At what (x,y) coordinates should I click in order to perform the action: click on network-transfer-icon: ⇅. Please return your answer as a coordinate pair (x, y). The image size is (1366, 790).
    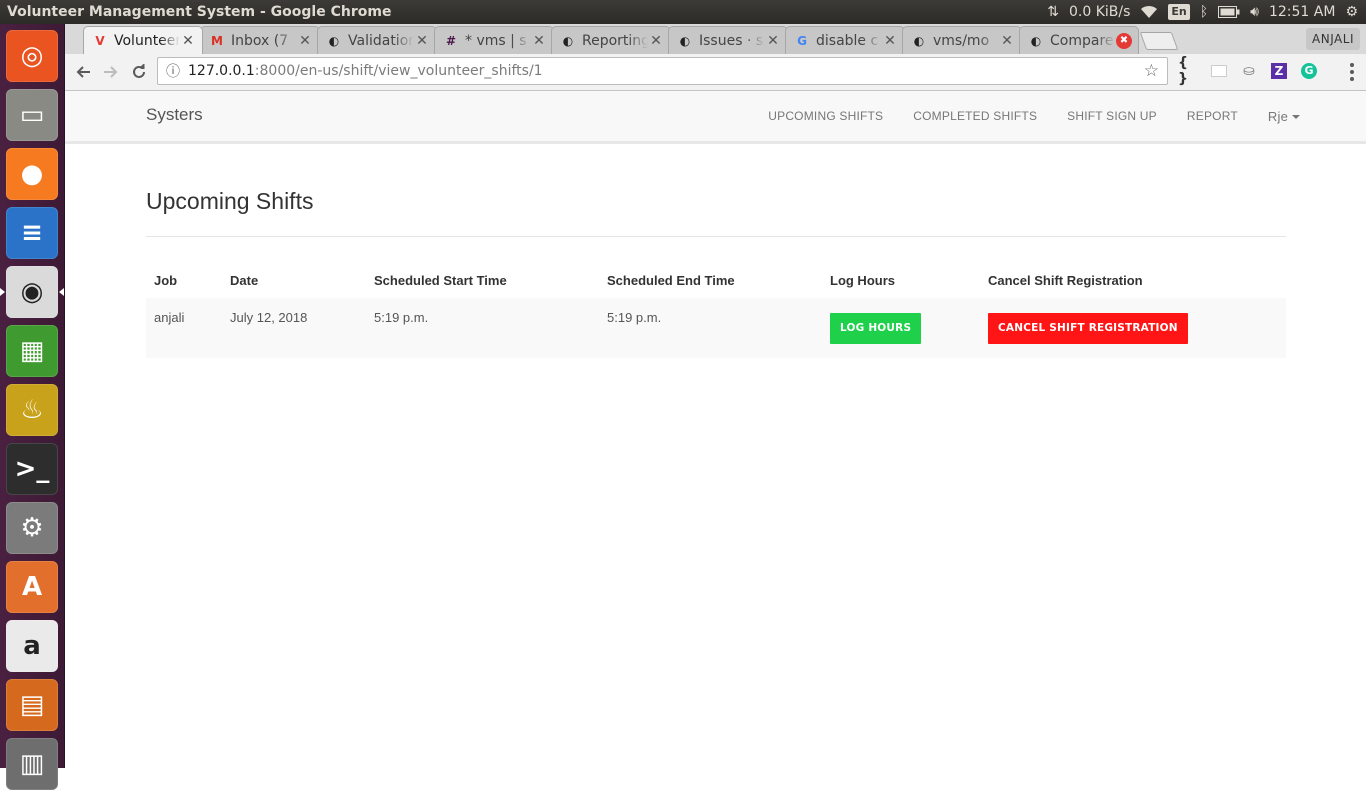
    Looking at the image, I should click on (1053, 12).